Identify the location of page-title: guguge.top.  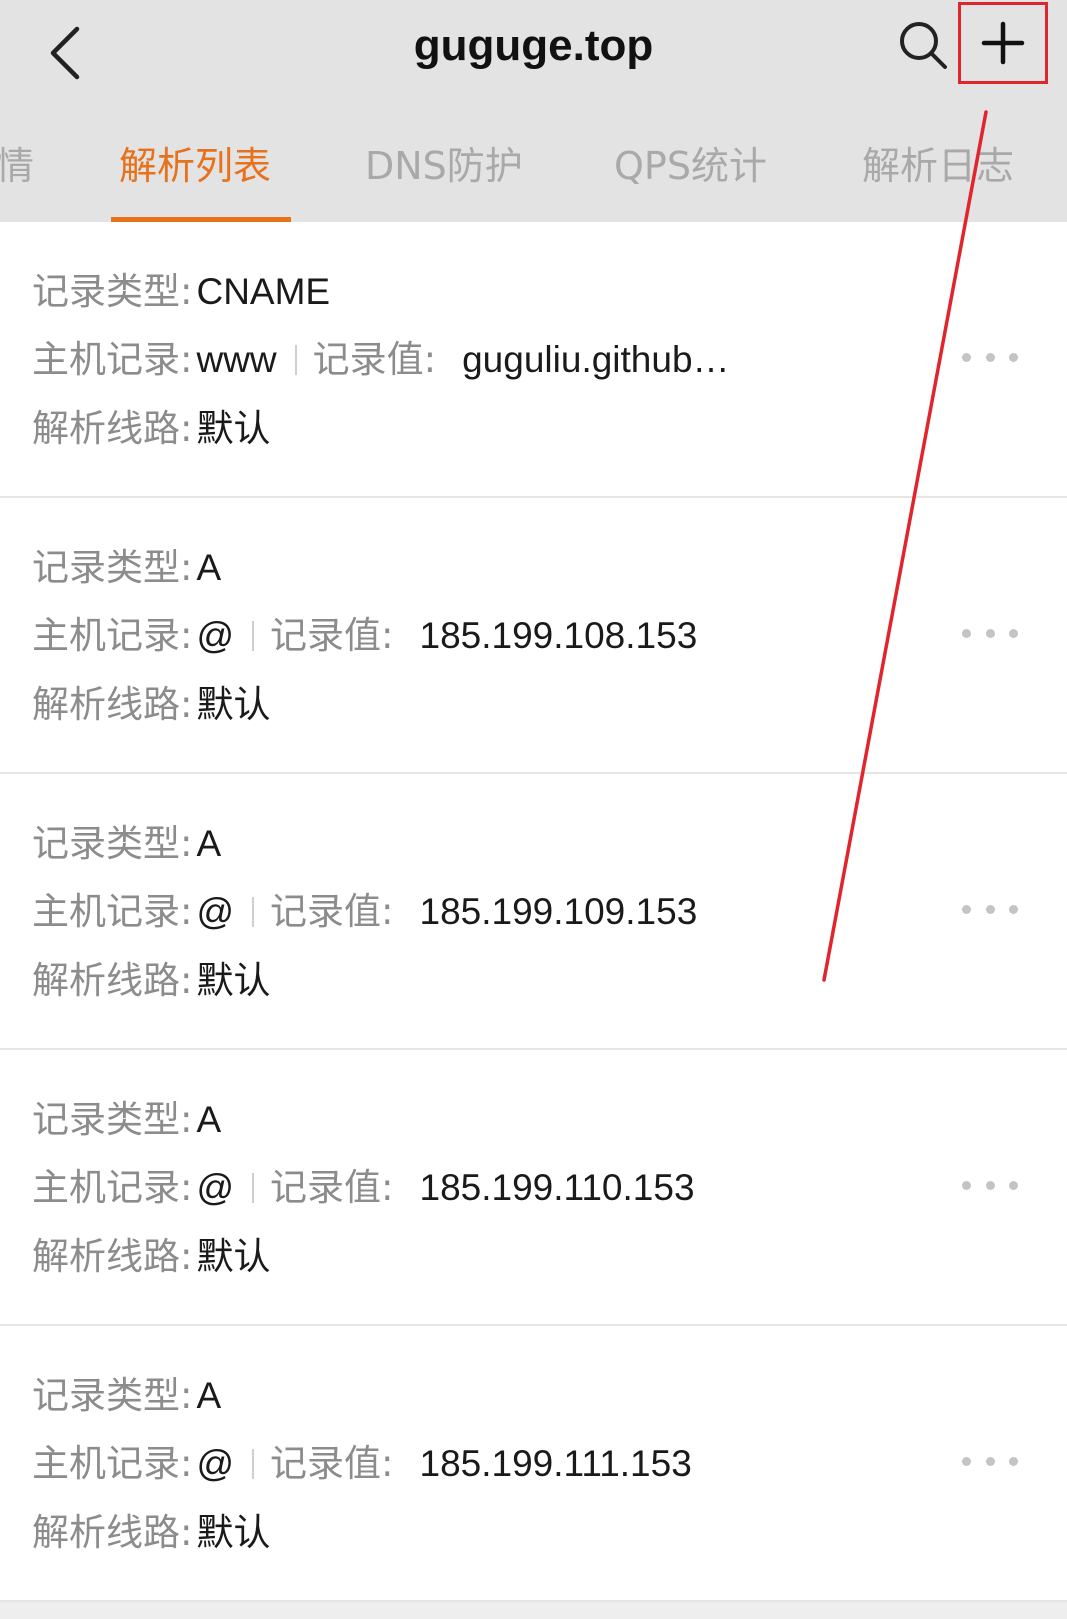
(533, 45).